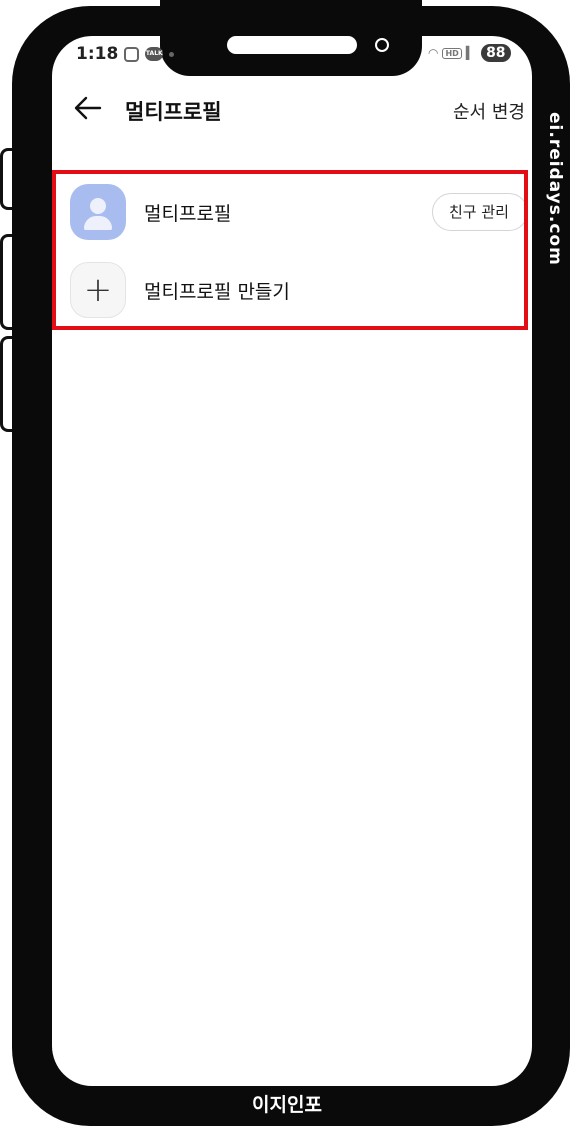  Describe the element at coordinates (287, 1105) in the screenshot. I see `brand-label: 이지인포` at that location.